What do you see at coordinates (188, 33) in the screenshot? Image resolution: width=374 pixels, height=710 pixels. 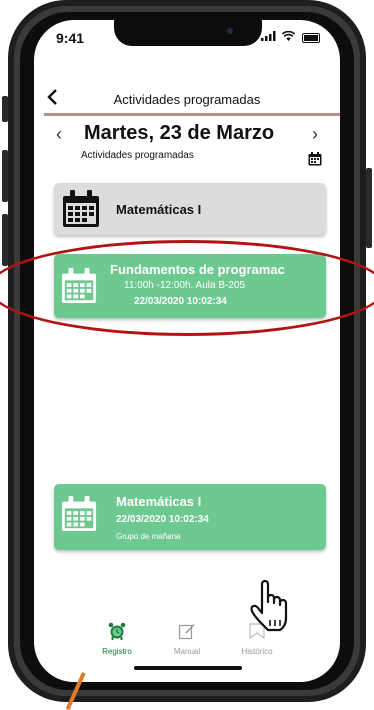 I see `notch` at bounding box center [188, 33].